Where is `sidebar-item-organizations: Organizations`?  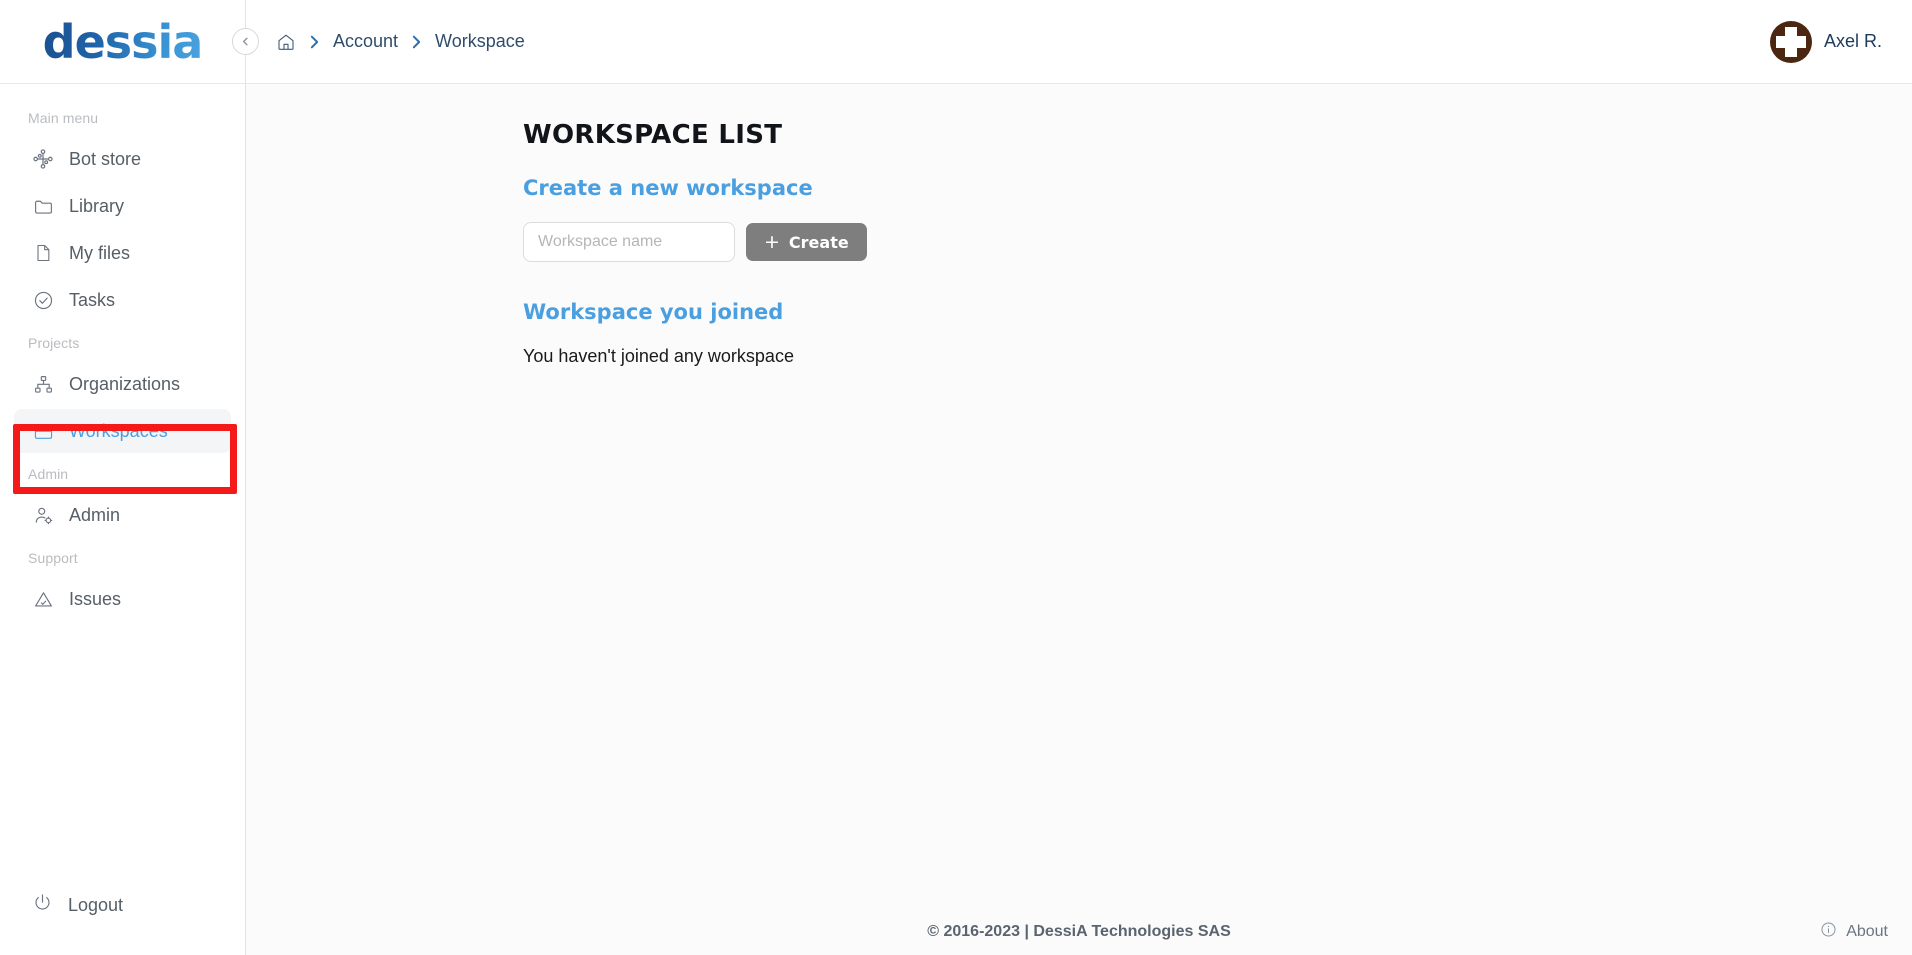 sidebar-item-organizations: Organizations is located at coordinates (122, 384).